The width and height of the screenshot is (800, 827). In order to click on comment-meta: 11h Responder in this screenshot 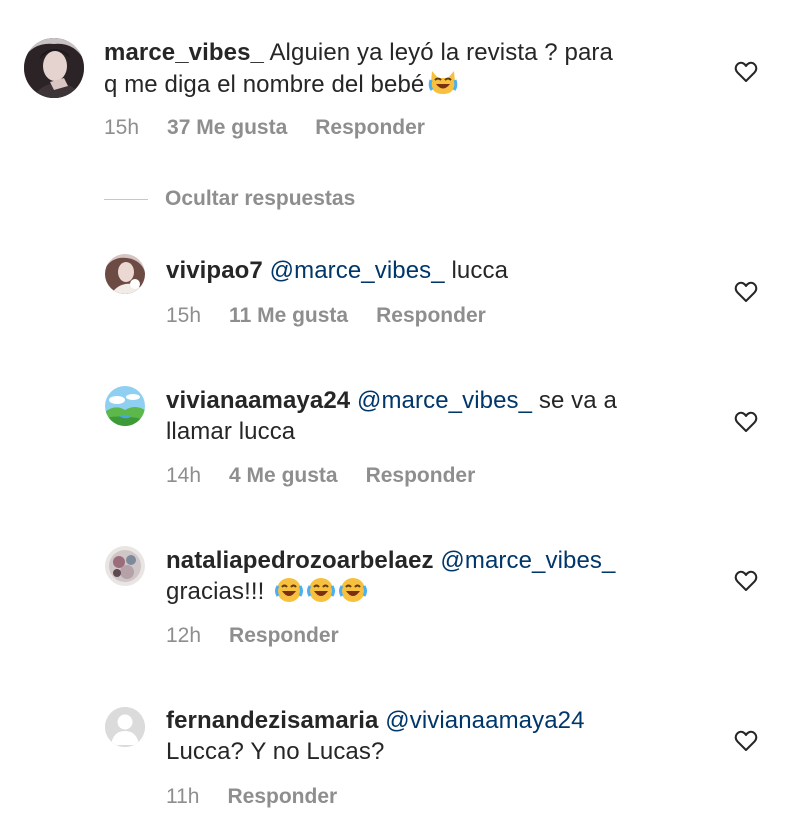, I will do `click(265, 797)`.